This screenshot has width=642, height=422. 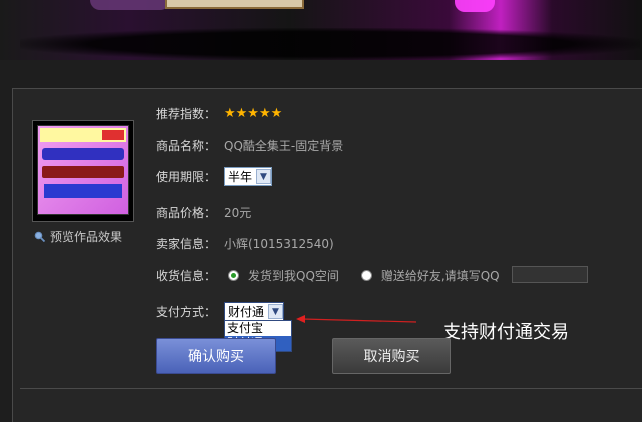 I want to click on seller-value: 小辉(1015312540), so click(x=279, y=244).